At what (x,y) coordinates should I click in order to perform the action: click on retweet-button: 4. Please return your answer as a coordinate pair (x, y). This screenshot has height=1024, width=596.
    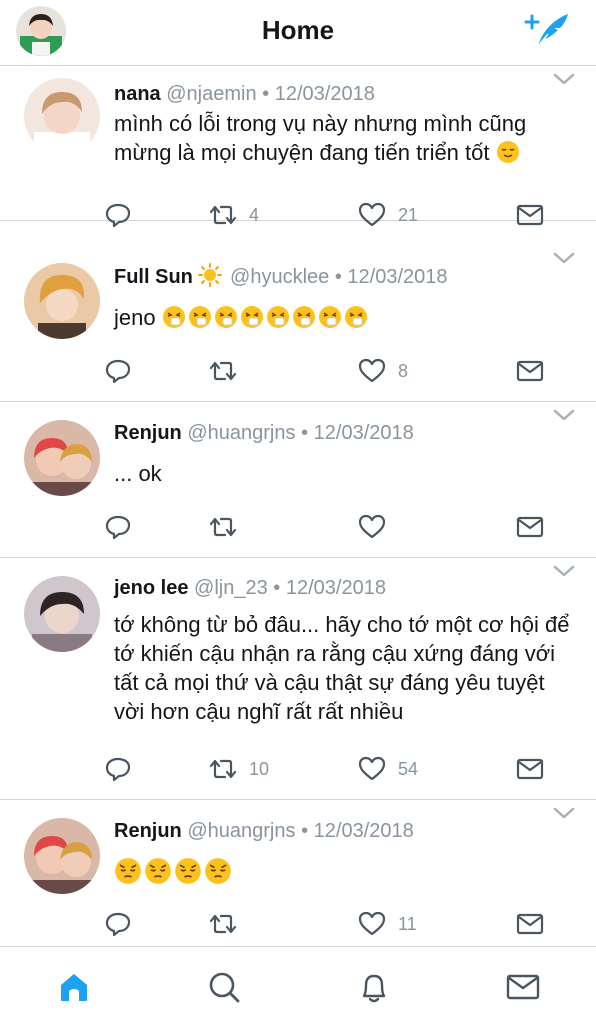
    Looking at the image, I should click on (234, 215).